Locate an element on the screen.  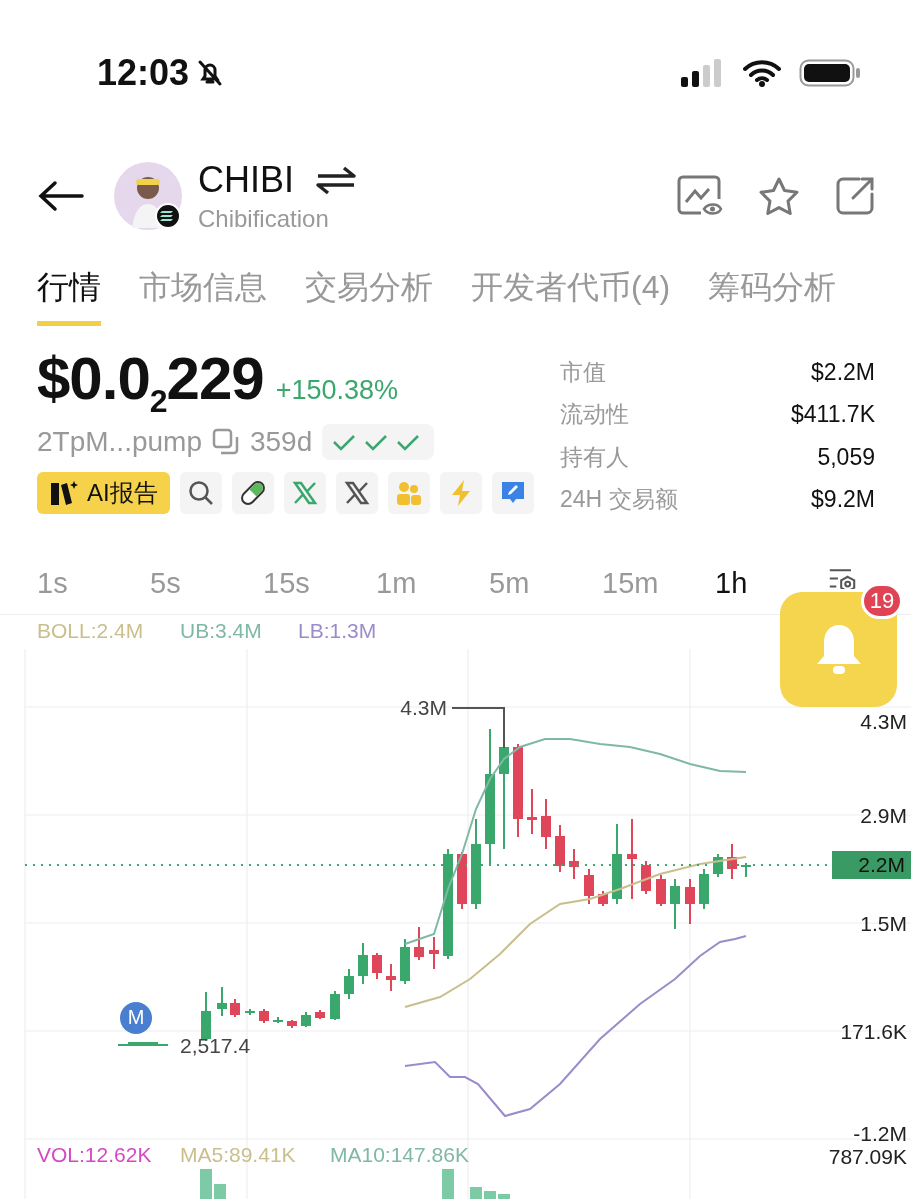
x-button is located at coordinates (356, 493).